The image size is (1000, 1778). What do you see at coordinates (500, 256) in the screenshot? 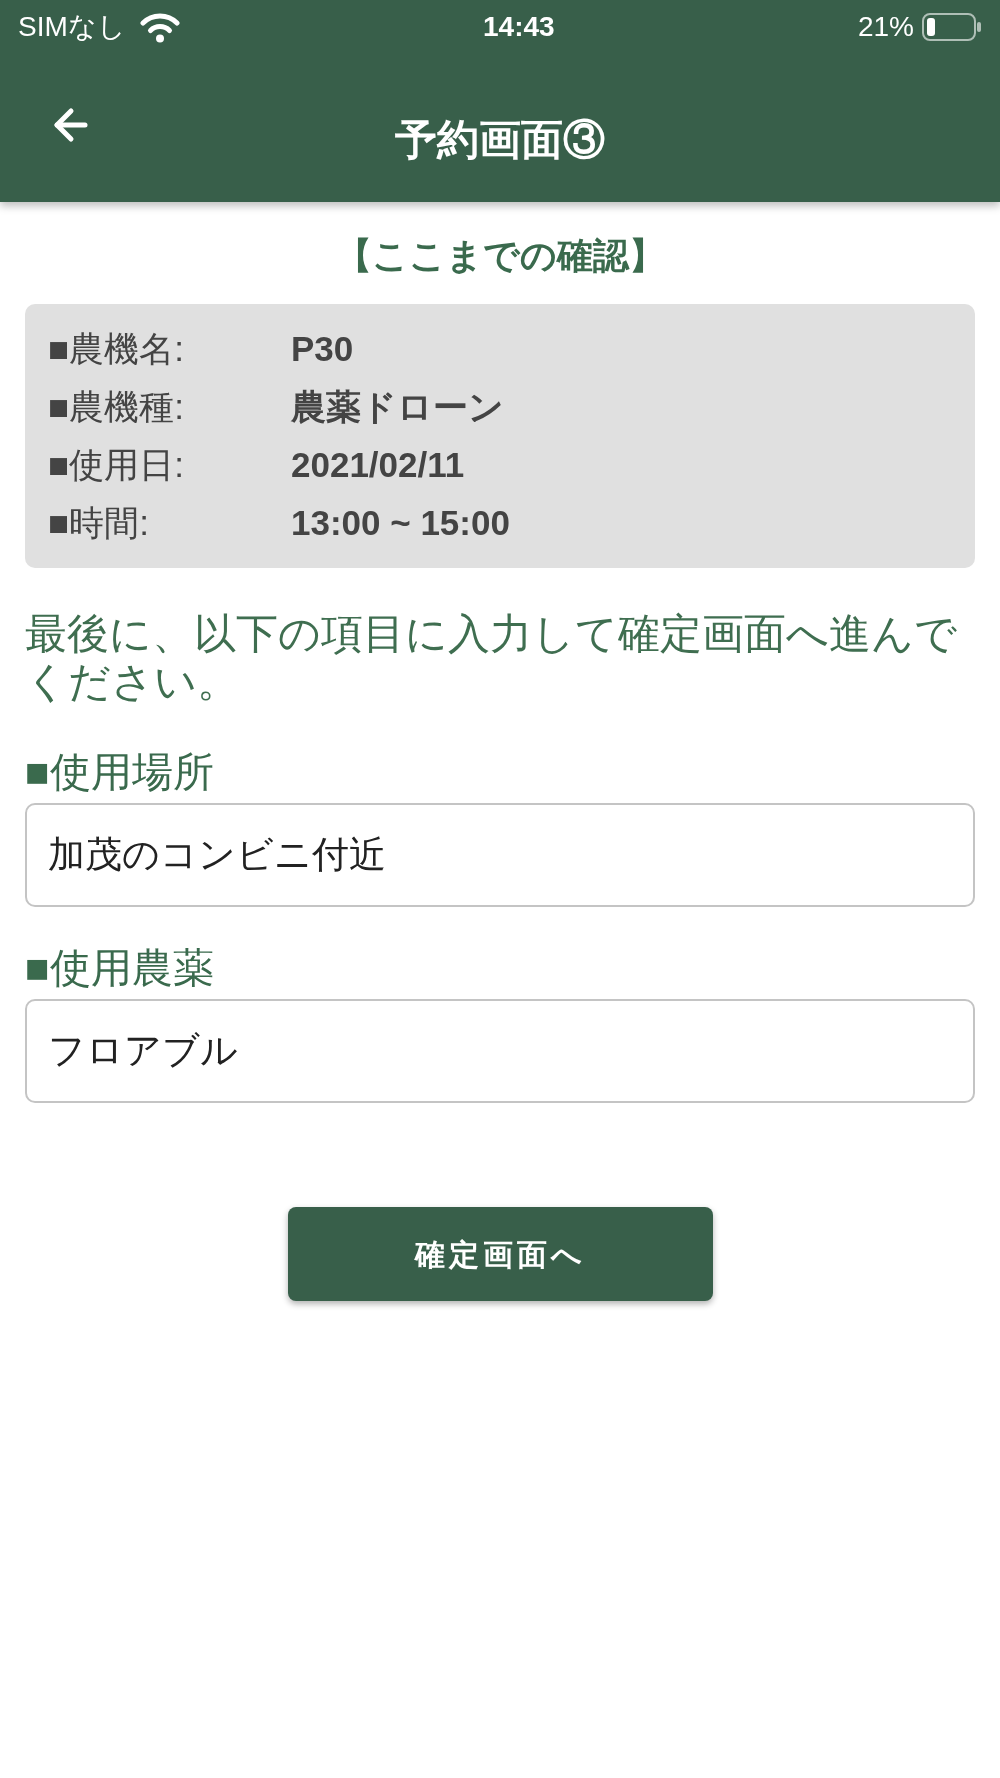
I see `section-heading: 【ここまでの確認】` at bounding box center [500, 256].